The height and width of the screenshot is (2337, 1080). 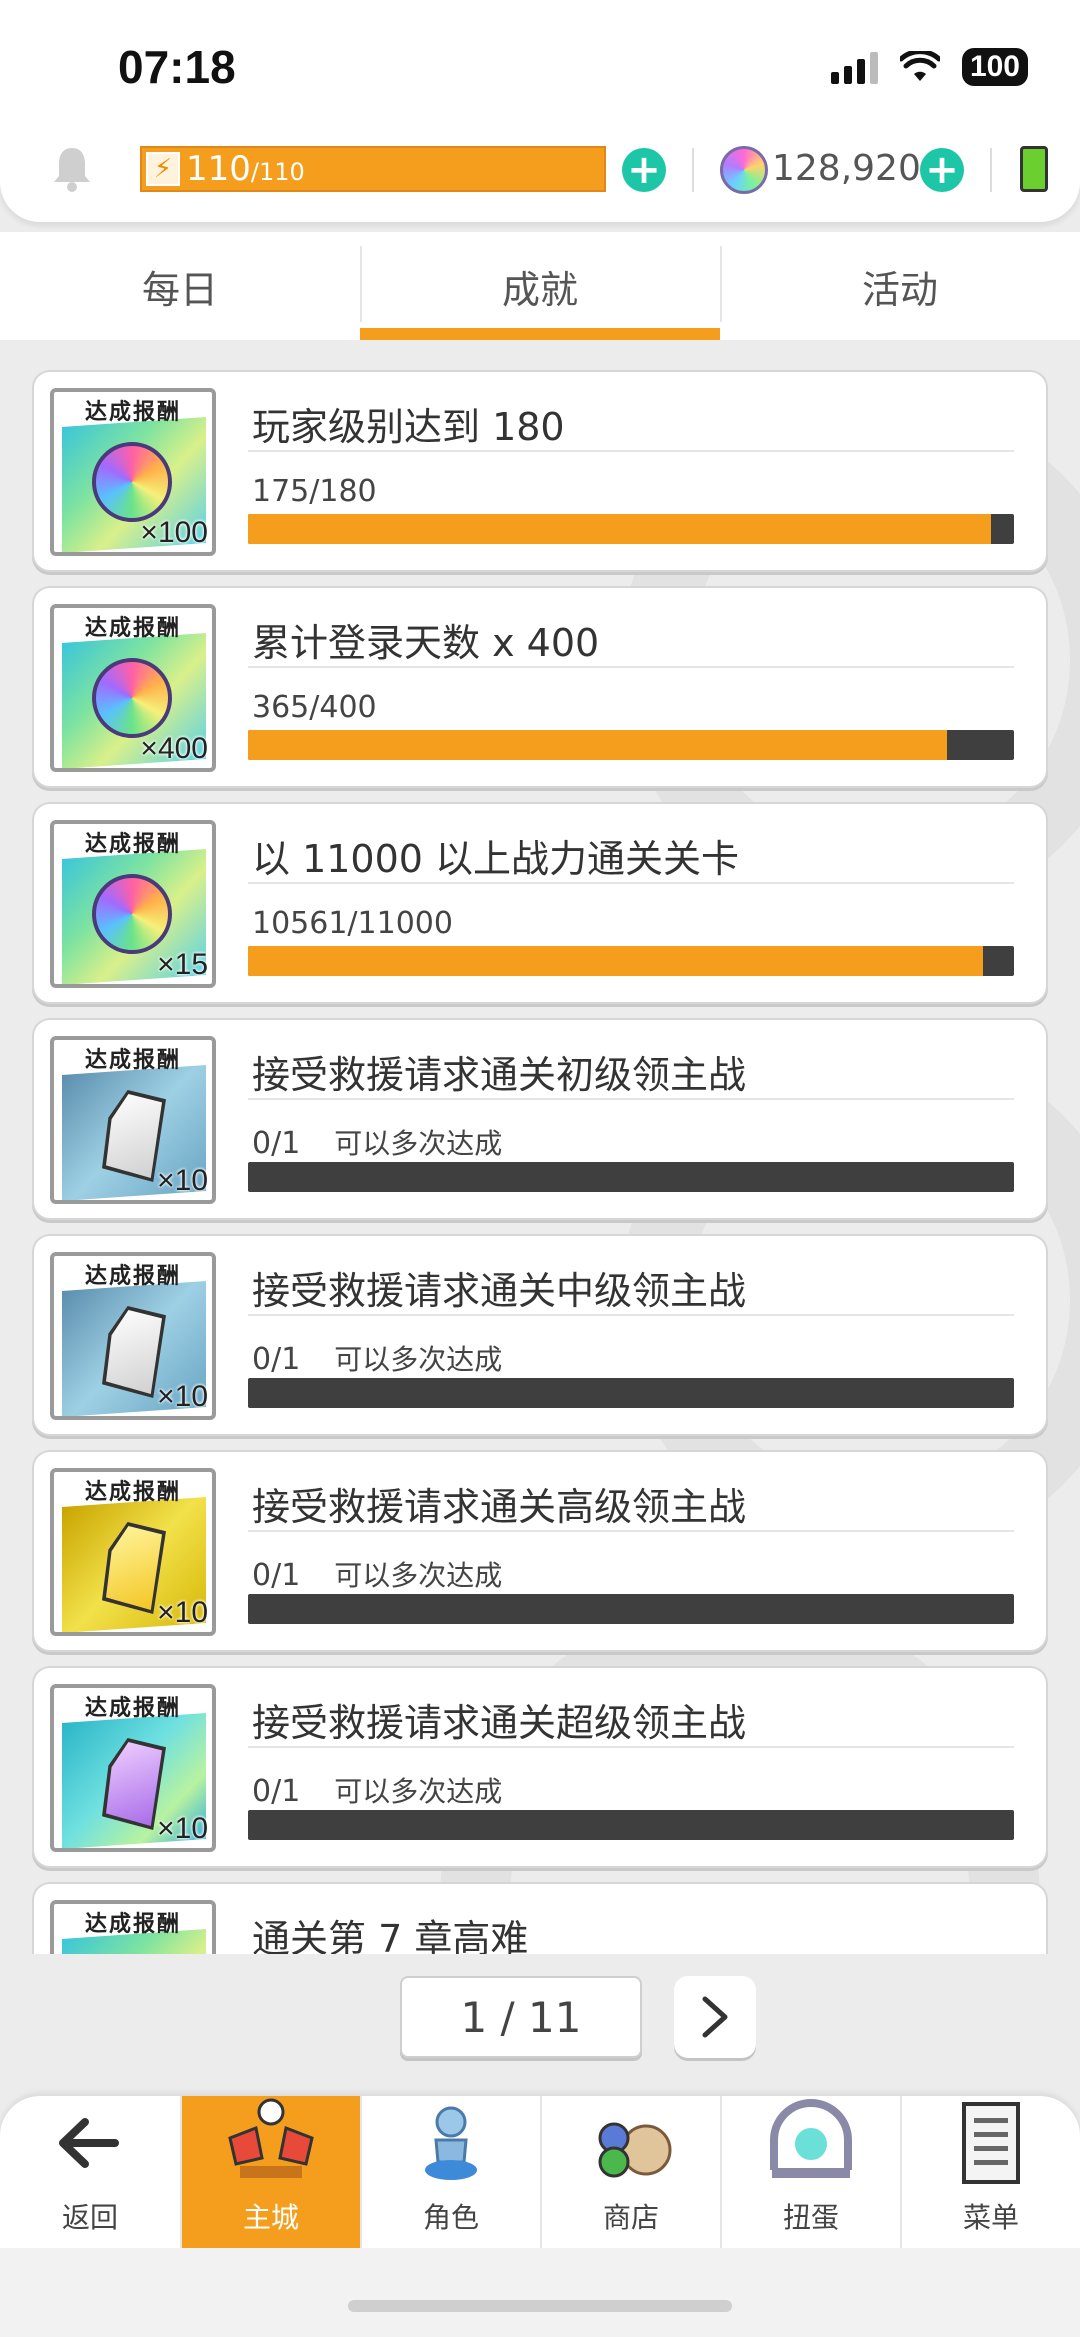 I want to click on notification-bell-icon, so click(x=72, y=168).